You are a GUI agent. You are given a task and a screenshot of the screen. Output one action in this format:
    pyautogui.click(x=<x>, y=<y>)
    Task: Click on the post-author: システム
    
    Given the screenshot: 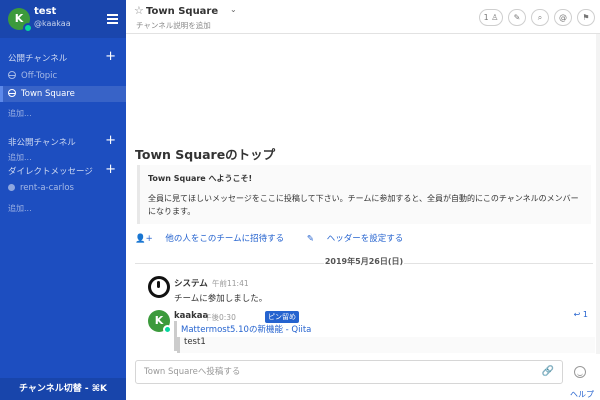 What is the action you would take?
    pyautogui.click(x=191, y=283)
    